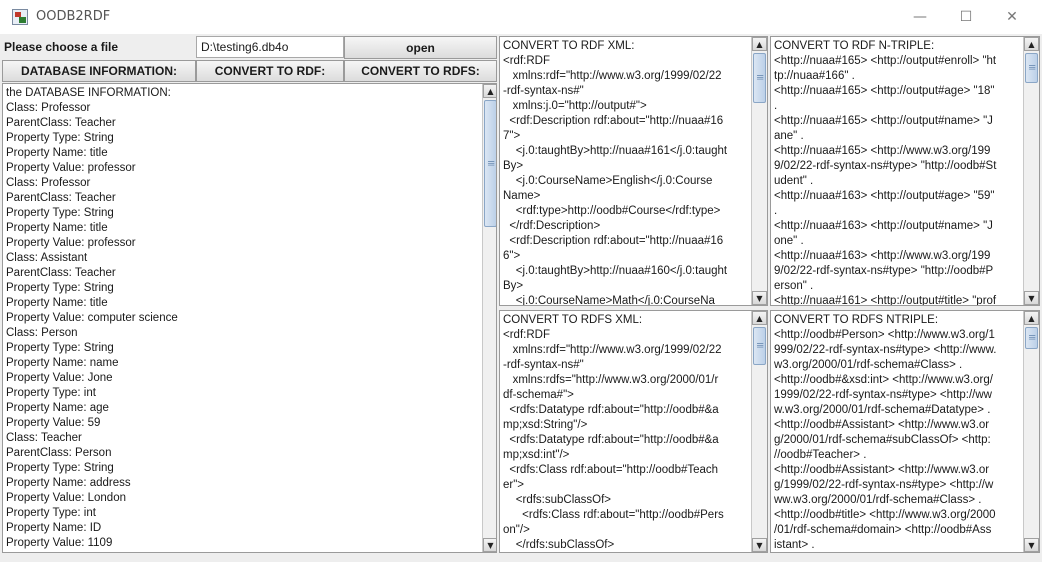 The width and height of the screenshot is (1042, 564). Describe the element at coordinates (611, 410) in the screenshot. I see `text-line: <rdfs:Datatype rdf:about="http://oodb#&a` at that location.